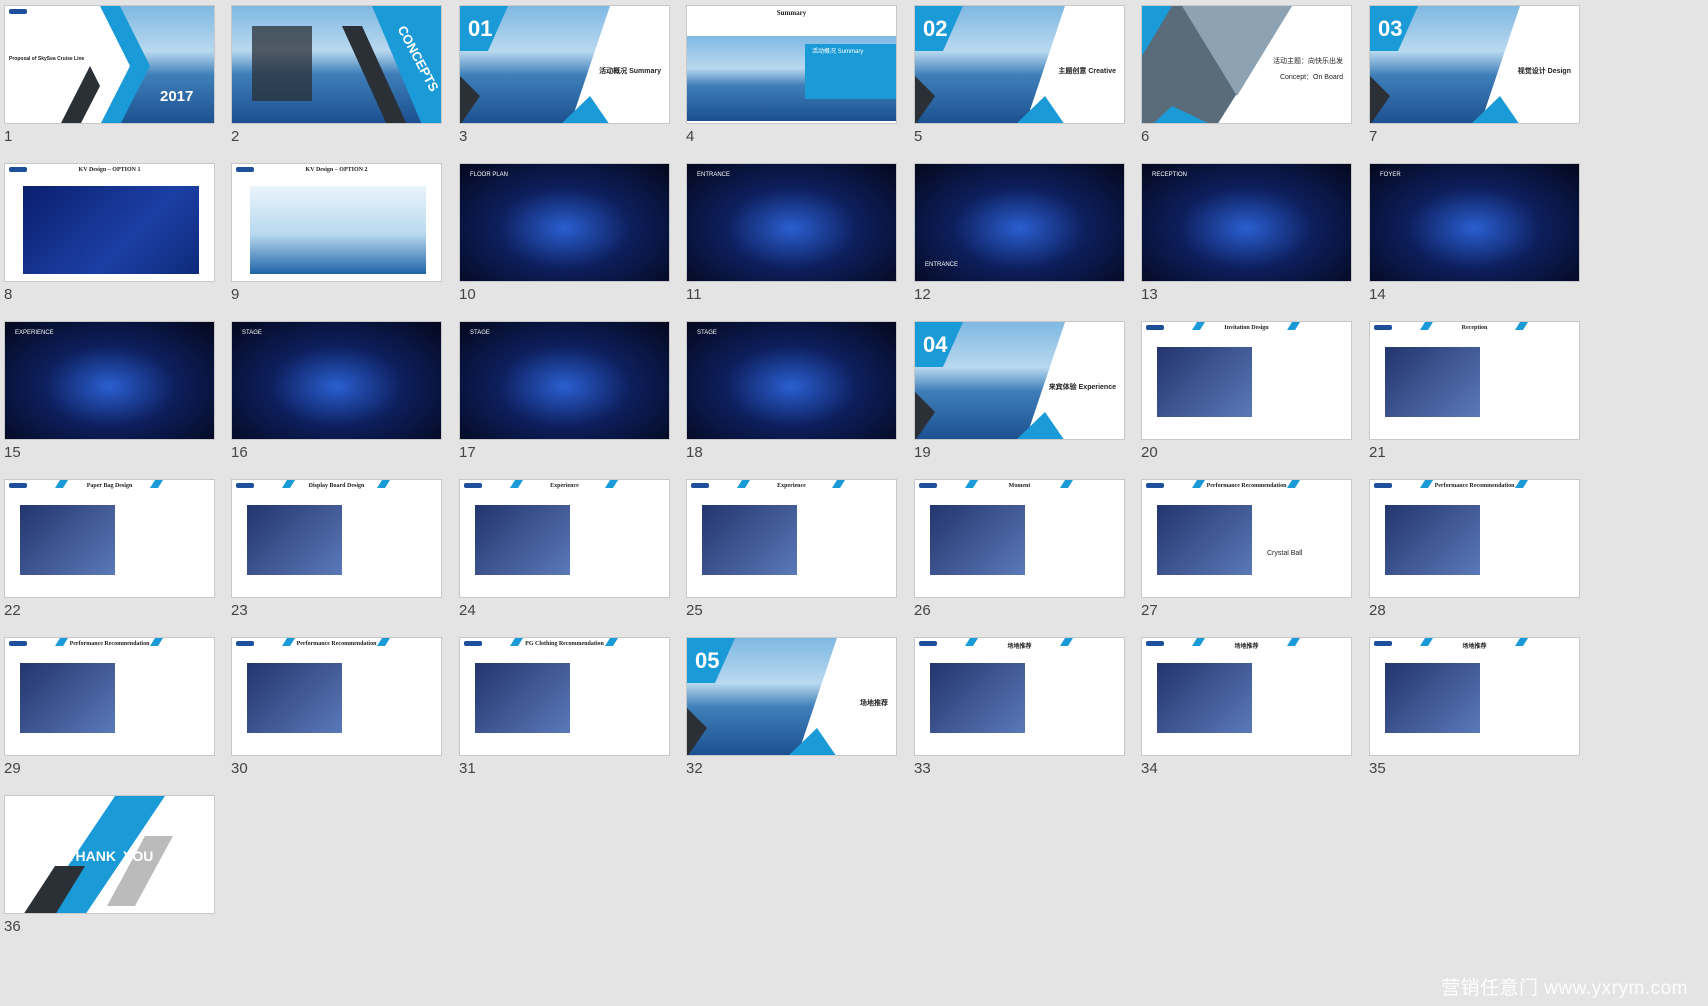 Image resolution: width=1708 pixels, height=1006 pixels. I want to click on slide-thumbnail-5: 02 主题创意 Creative 5, so click(1017, 80).